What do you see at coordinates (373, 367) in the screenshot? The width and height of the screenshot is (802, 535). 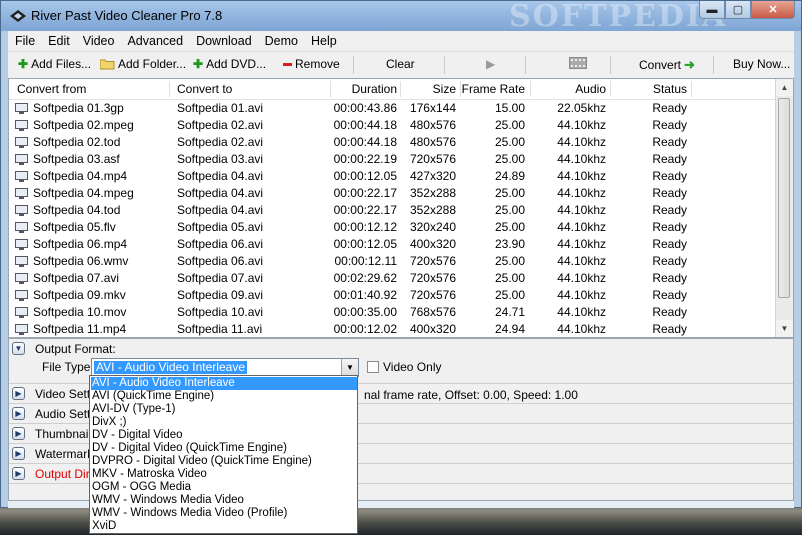 I see `video-only-checkbox` at bounding box center [373, 367].